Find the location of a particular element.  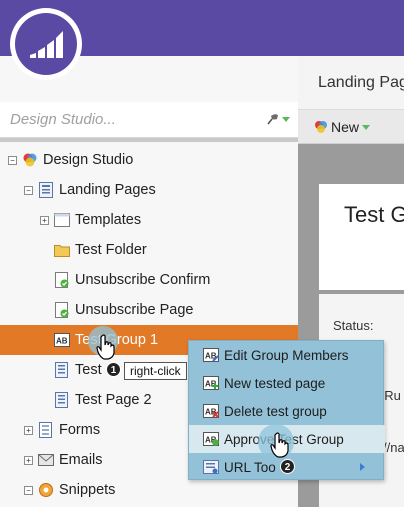

new-button-label: New is located at coordinates (345, 126).